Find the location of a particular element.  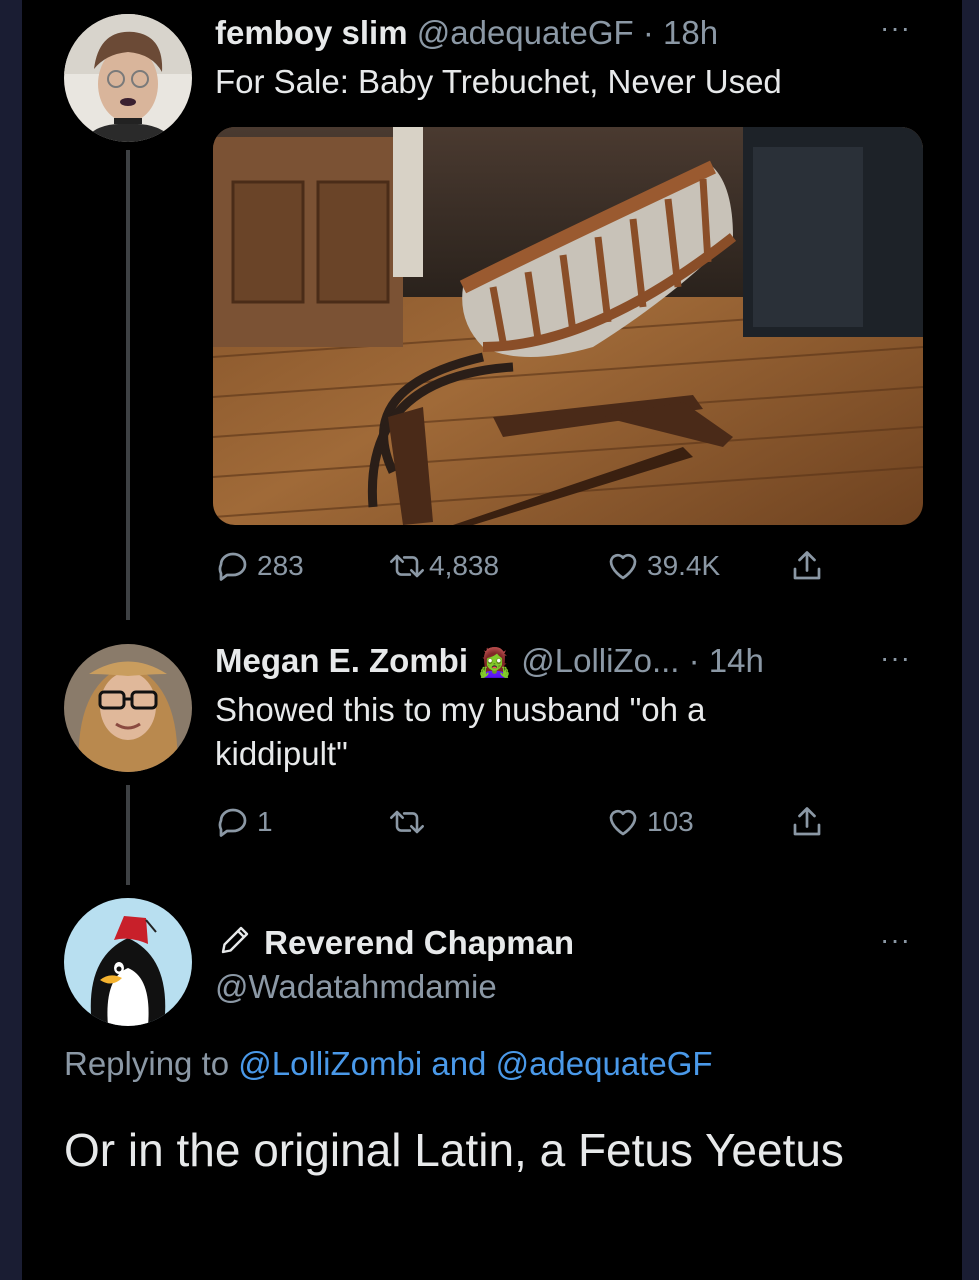

tweet3-author-name: Reverend Chapman is located at coordinates (419, 942).